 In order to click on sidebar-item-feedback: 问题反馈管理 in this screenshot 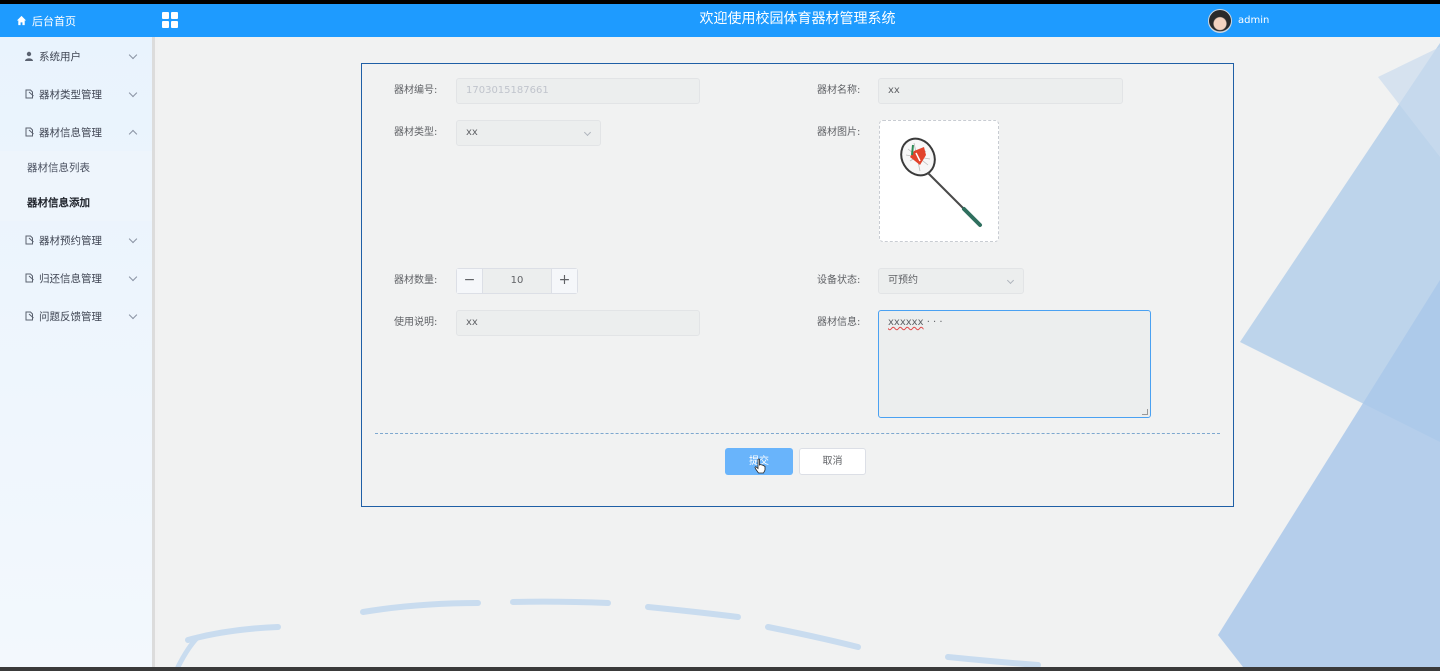, I will do `click(76, 316)`.